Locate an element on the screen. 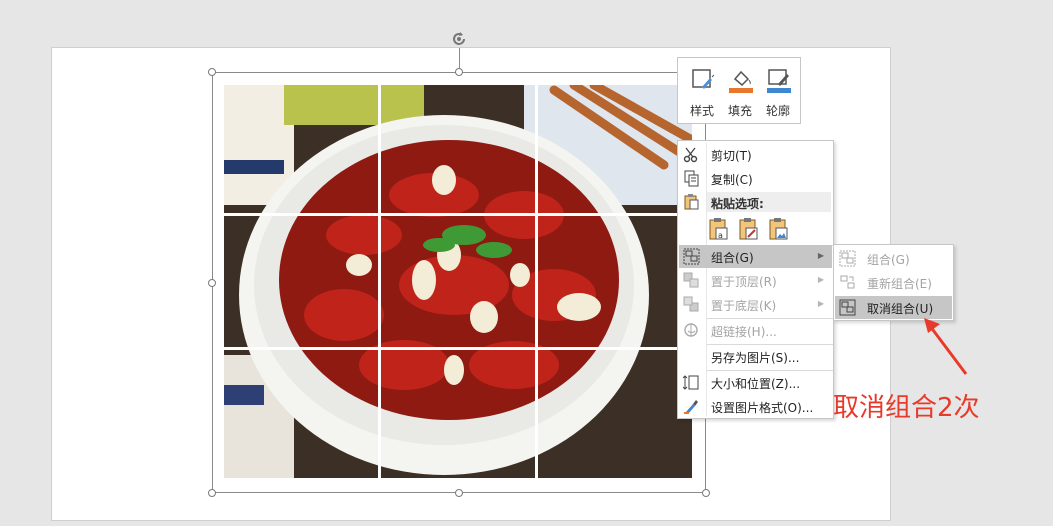 The height and width of the screenshot is (526, 1053). annotation-arrow-icon is located at coordinates (946, 346).